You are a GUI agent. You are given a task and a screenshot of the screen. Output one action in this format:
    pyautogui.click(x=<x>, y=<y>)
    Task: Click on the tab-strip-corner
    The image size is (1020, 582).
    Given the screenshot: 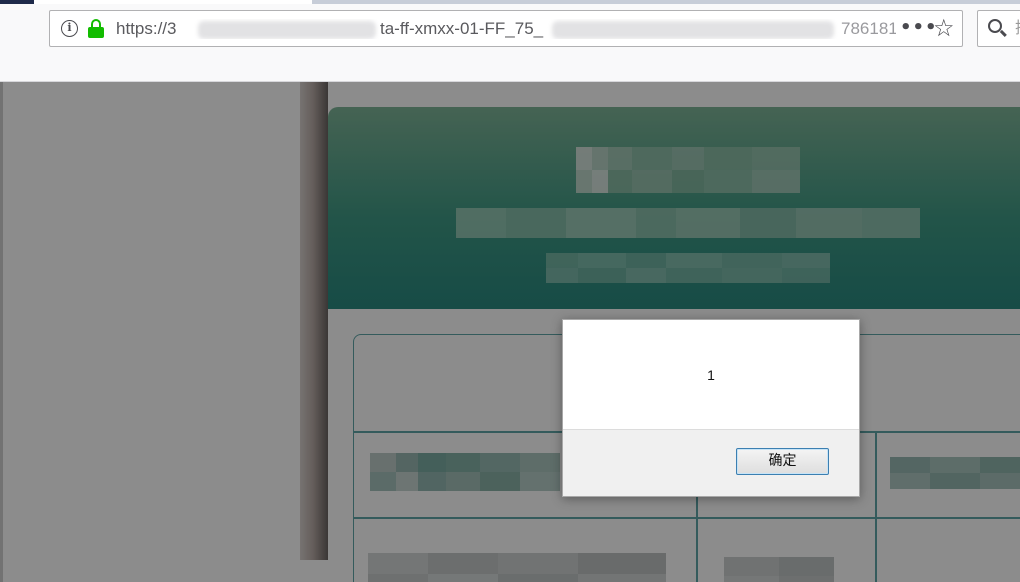 What is the action you would take?
    pyautogui.click(x=17, y=2)
    